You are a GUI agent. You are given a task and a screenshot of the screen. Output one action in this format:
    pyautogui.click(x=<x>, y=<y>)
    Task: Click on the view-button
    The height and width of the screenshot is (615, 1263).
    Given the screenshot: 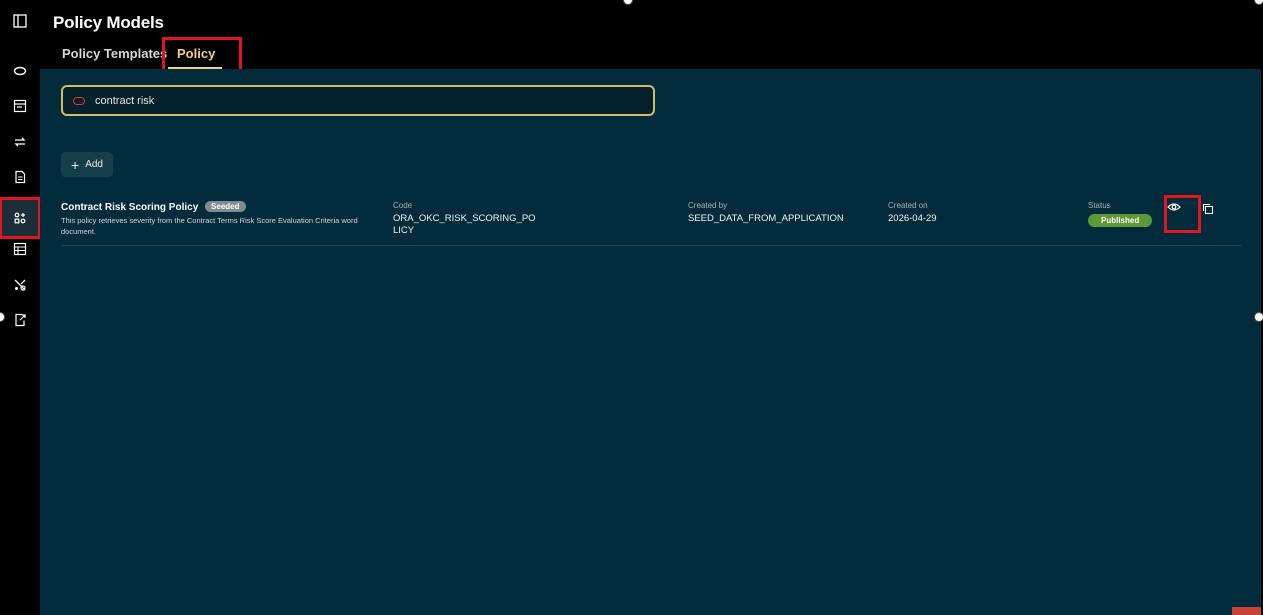 What is the action you would take?
    pyautogui.click(x=1174, y=207)
    